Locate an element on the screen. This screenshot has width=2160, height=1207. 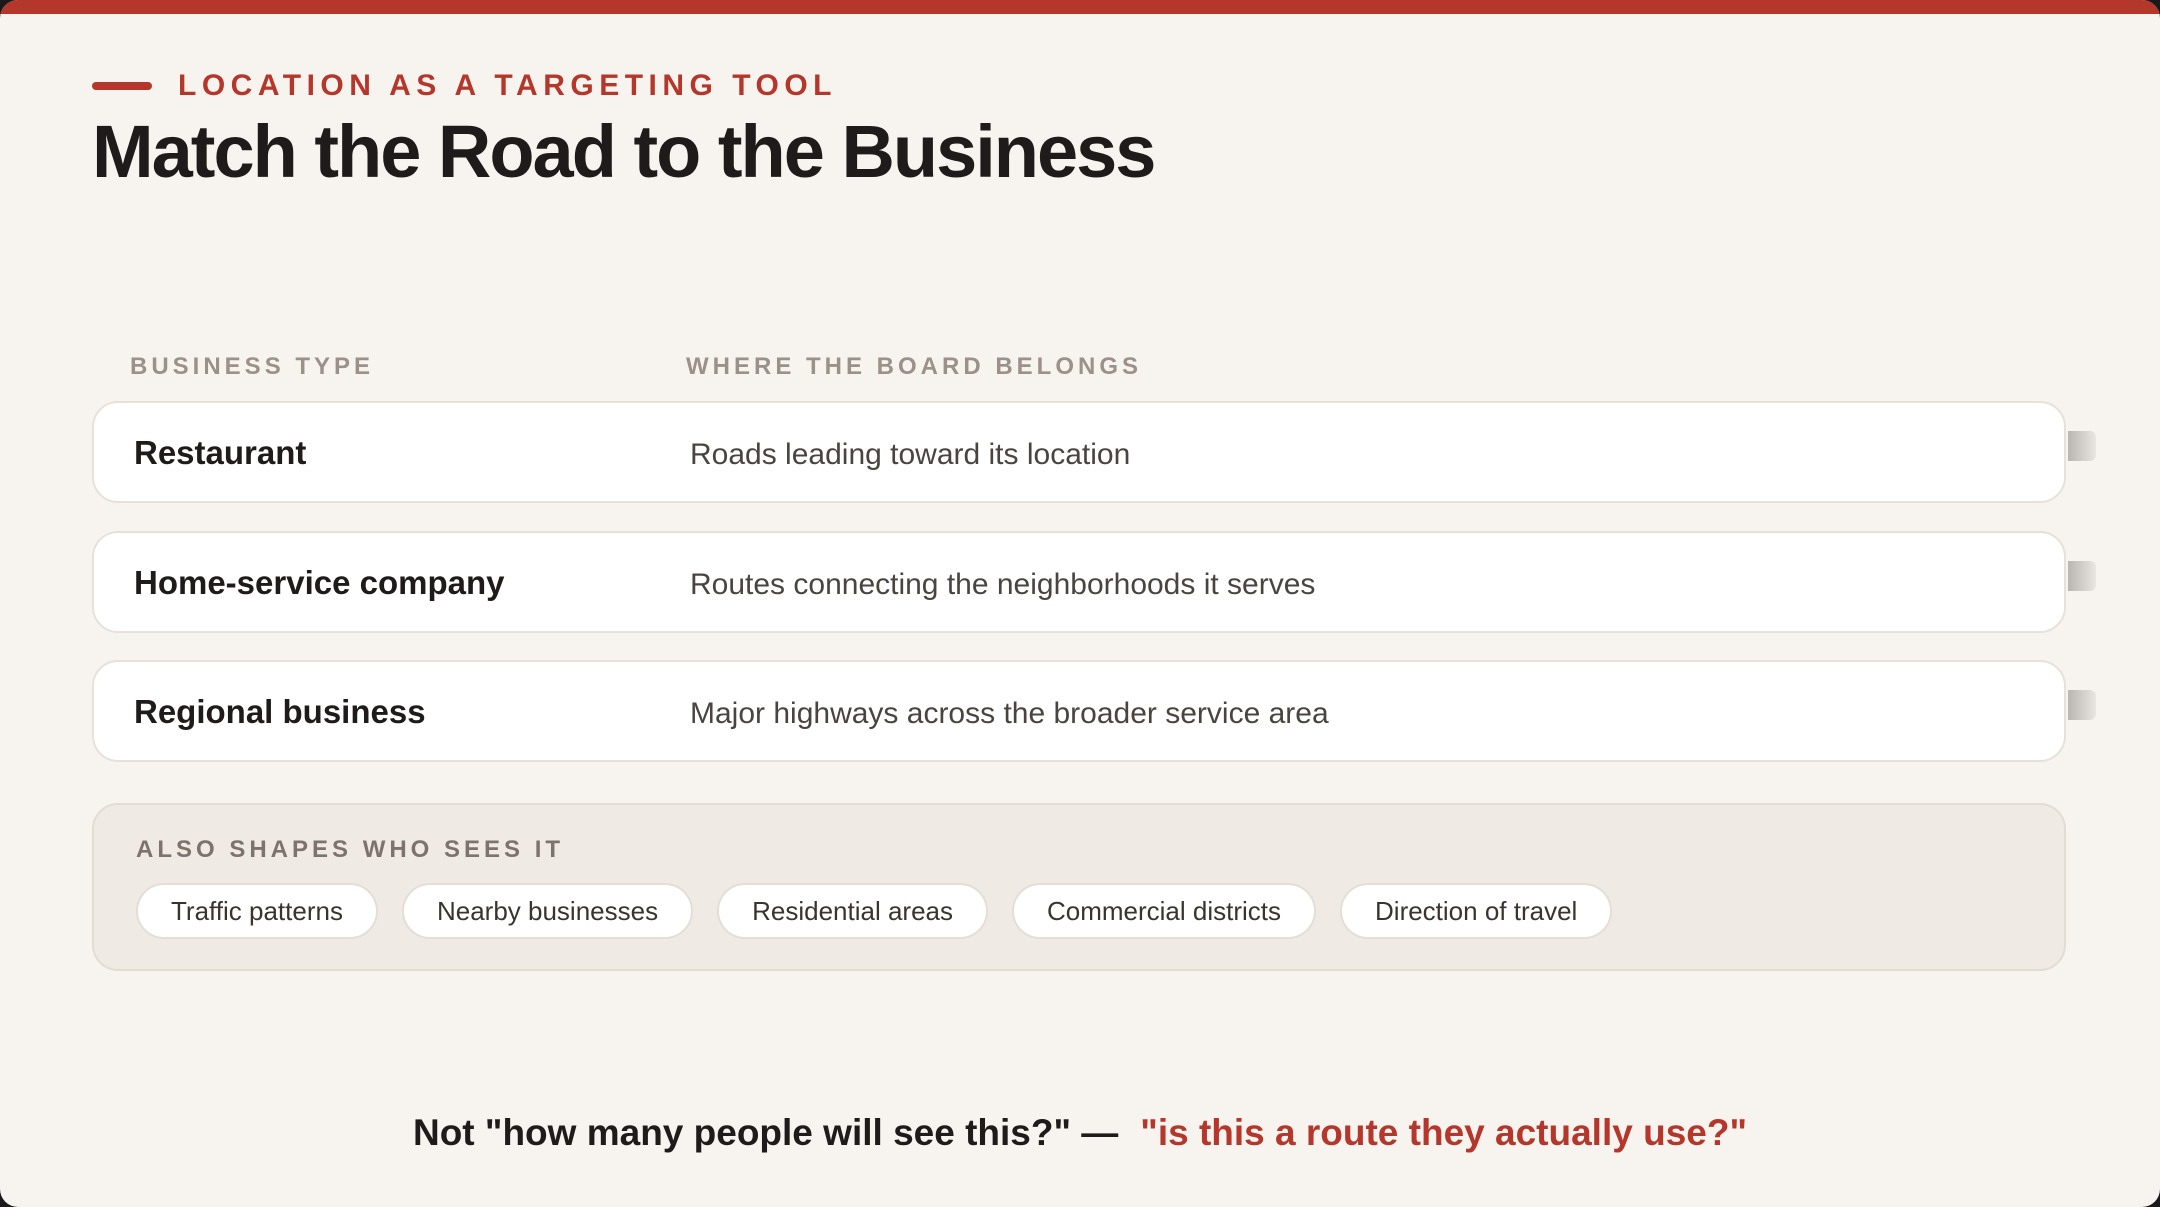
footer-question-plain: Not "how many people will see this?" — is located at coordinates (765, 1132).